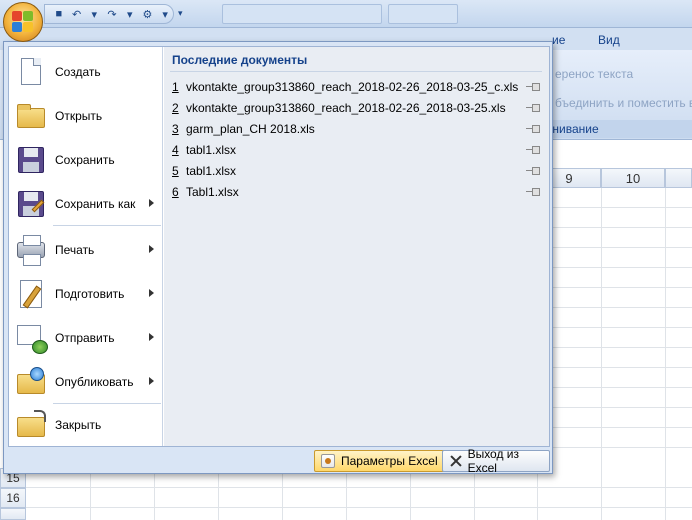  I want to click on excel-options-button: Параметры Excel, so click(379, 461).